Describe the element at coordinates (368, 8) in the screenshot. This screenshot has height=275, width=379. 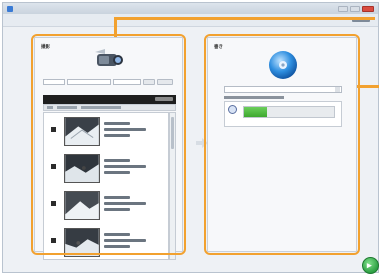
I see `close-button` at that location.